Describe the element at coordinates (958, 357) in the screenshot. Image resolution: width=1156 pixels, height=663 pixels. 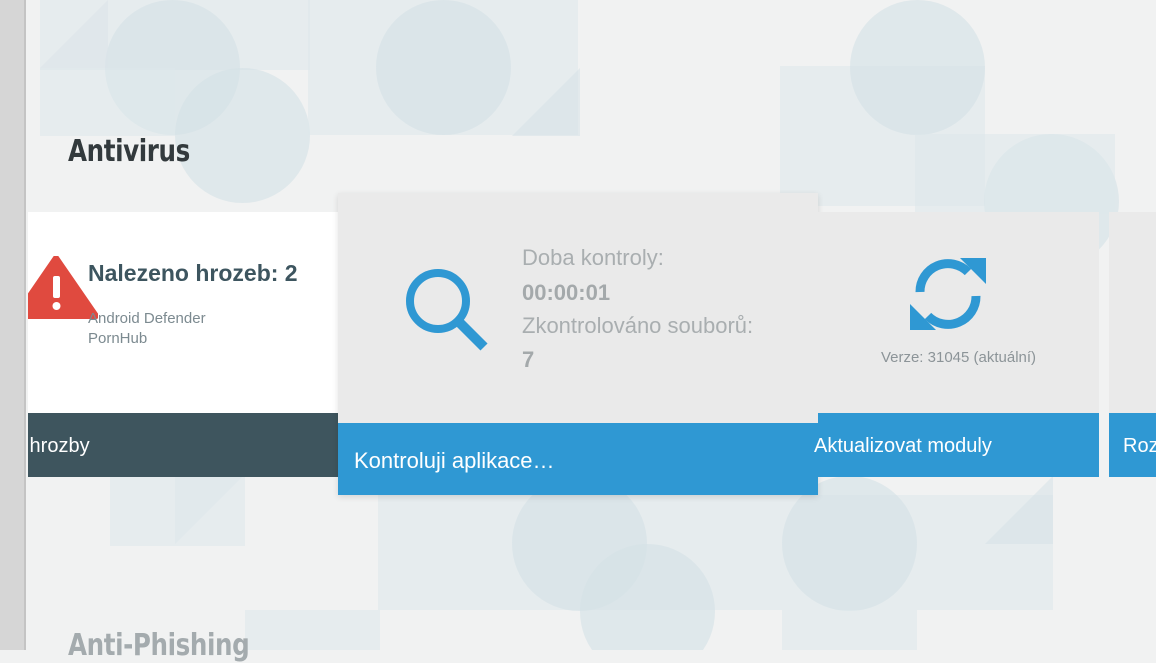
I see `version-text: Verze: 31045 (aktuální)` at that location.